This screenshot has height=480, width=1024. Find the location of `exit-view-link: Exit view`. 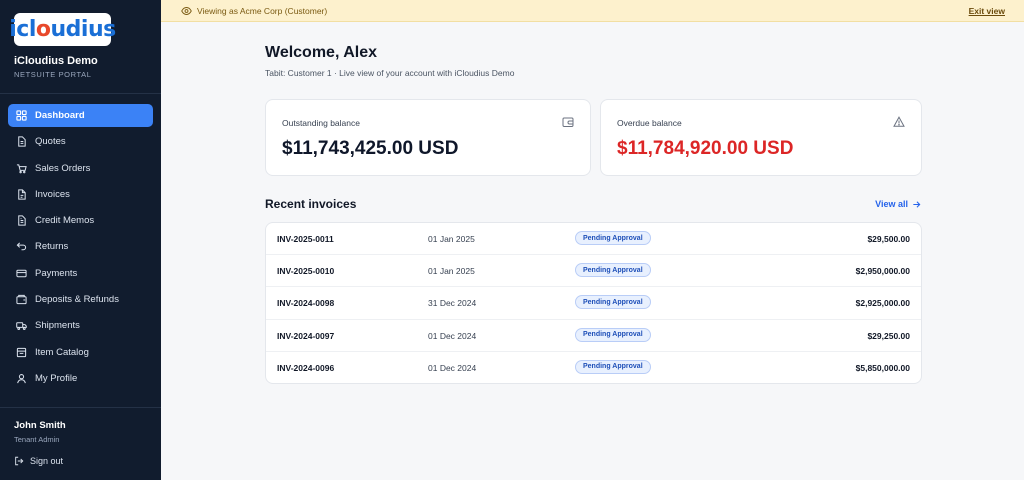

exit-view-link: Exit view is located at coordinates (987, 11).